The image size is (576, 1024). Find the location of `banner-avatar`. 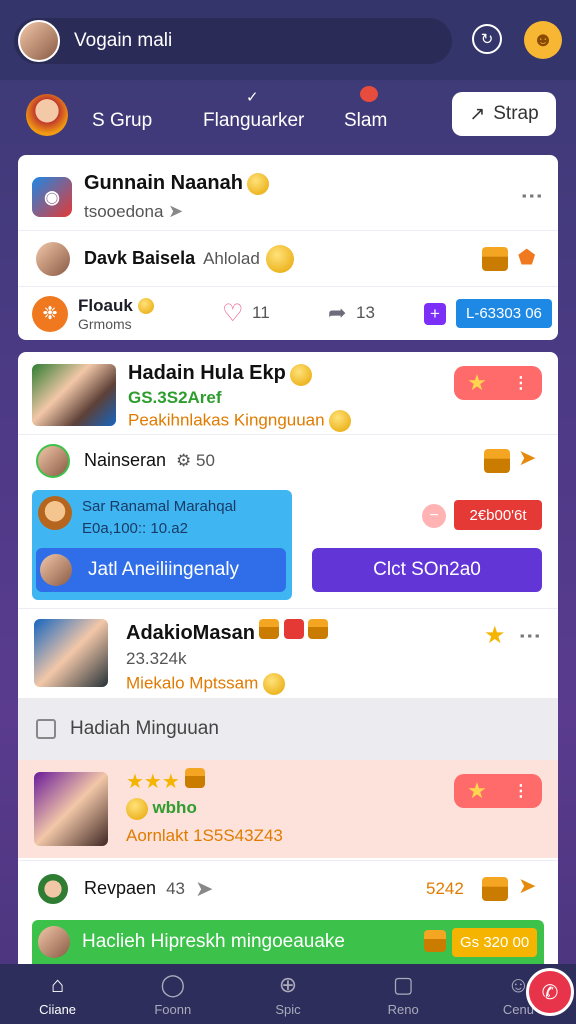

banner-avatar is located at coordinates (54, 942).